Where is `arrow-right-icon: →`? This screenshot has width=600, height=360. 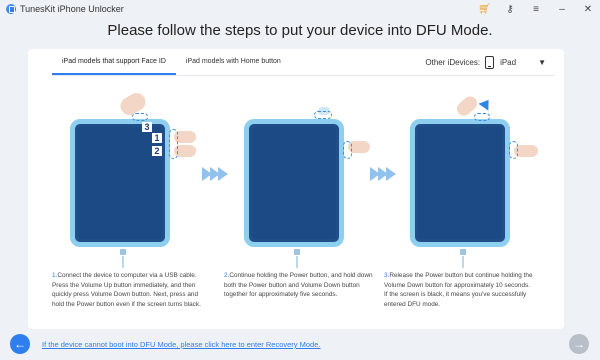
arrow-right-icon: → is located at coordinates (579, 344).